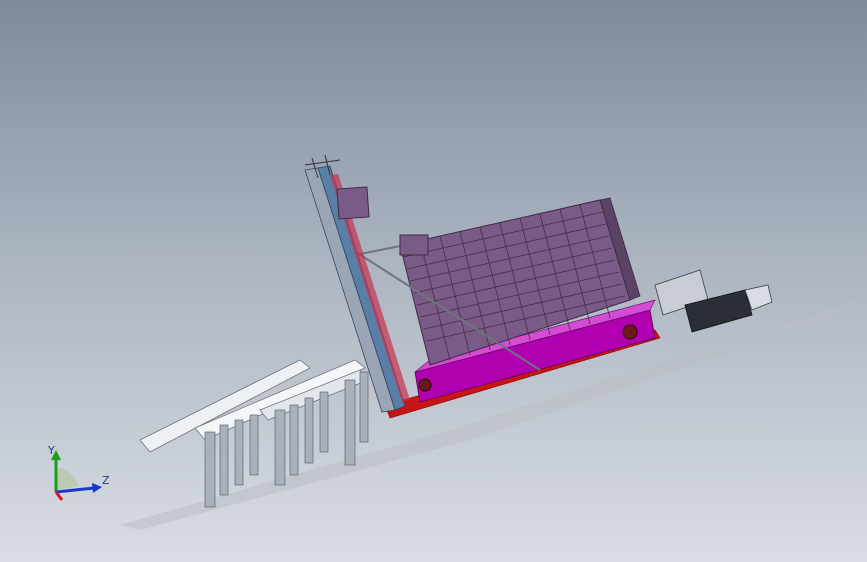  I want to click on triad-z-label: Z, so click(106, 480).